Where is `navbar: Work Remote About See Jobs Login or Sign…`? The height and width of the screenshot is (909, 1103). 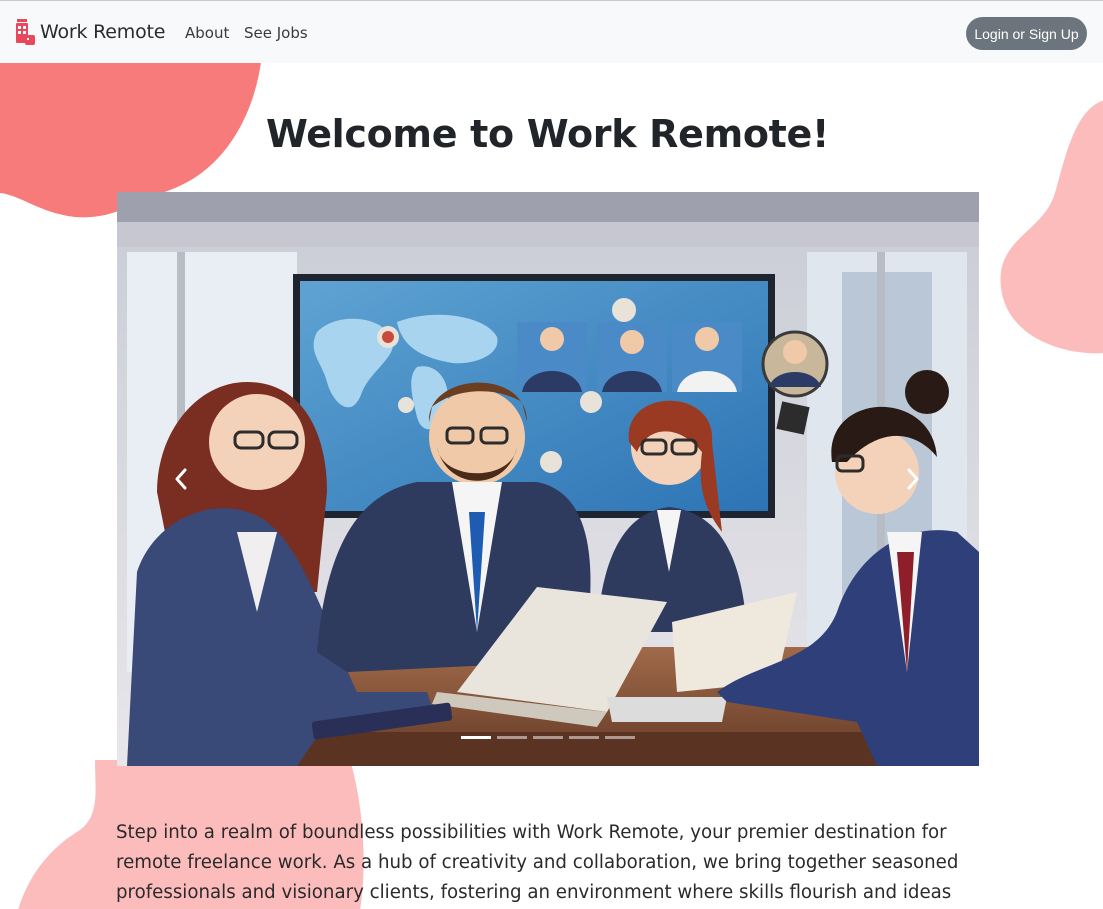 navbar: Work Remote About See Jobs Login or Sign… is located at coordinates (551, 31).